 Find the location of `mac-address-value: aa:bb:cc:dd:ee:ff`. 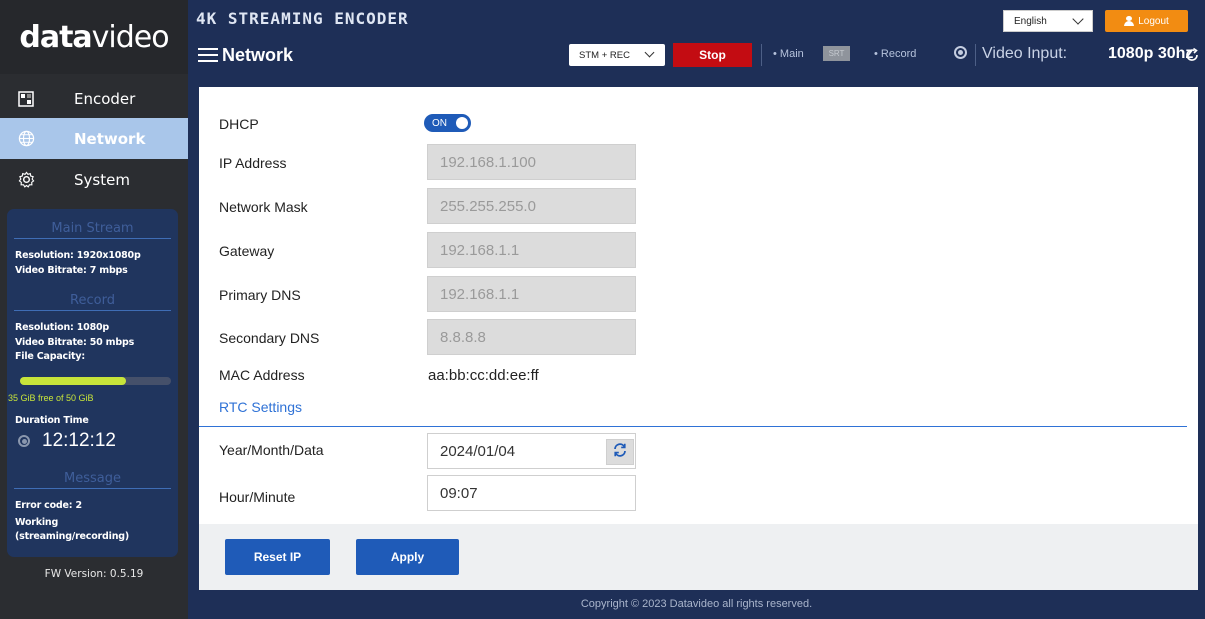

mac-address-value: aa:bb:cc:dd:ee:ff is located at coordinates (483, 375).